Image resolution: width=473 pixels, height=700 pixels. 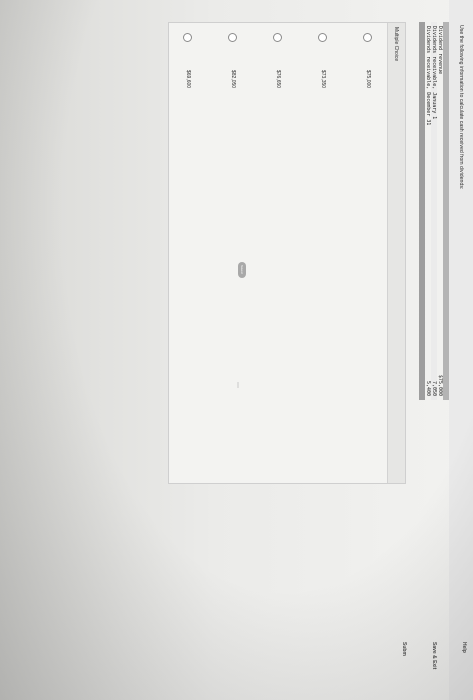 What do you see at coordinates (188, 79) in the screenshot?
I see `choice-label: $69,600` at bounding box center [188, 79].